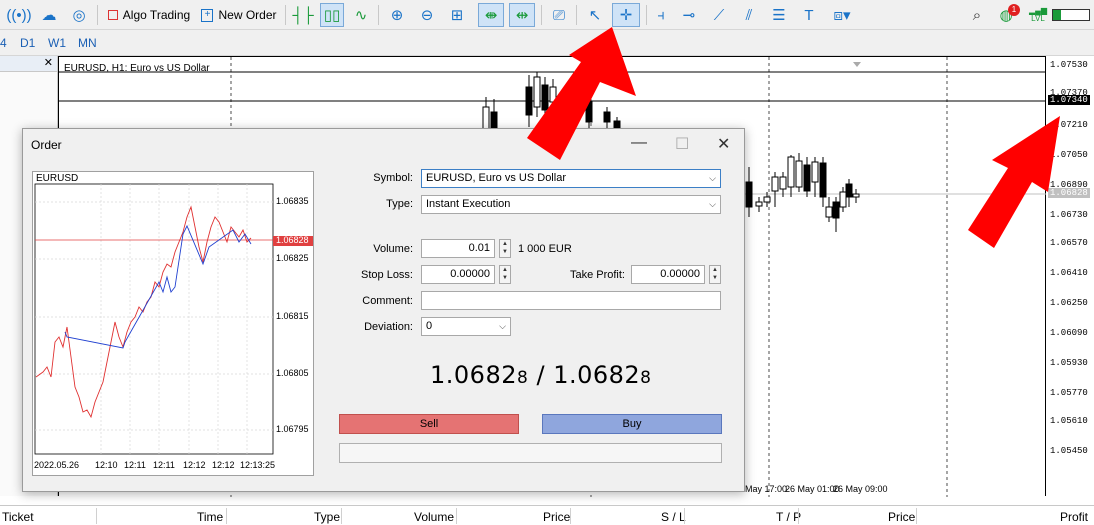 Image resolution: width=1094 pixels, height=525 pixels. What do you see at coordinates (210, 517) in the screenshot?
I see `column-time: Time` at bounding box center [210, 517].